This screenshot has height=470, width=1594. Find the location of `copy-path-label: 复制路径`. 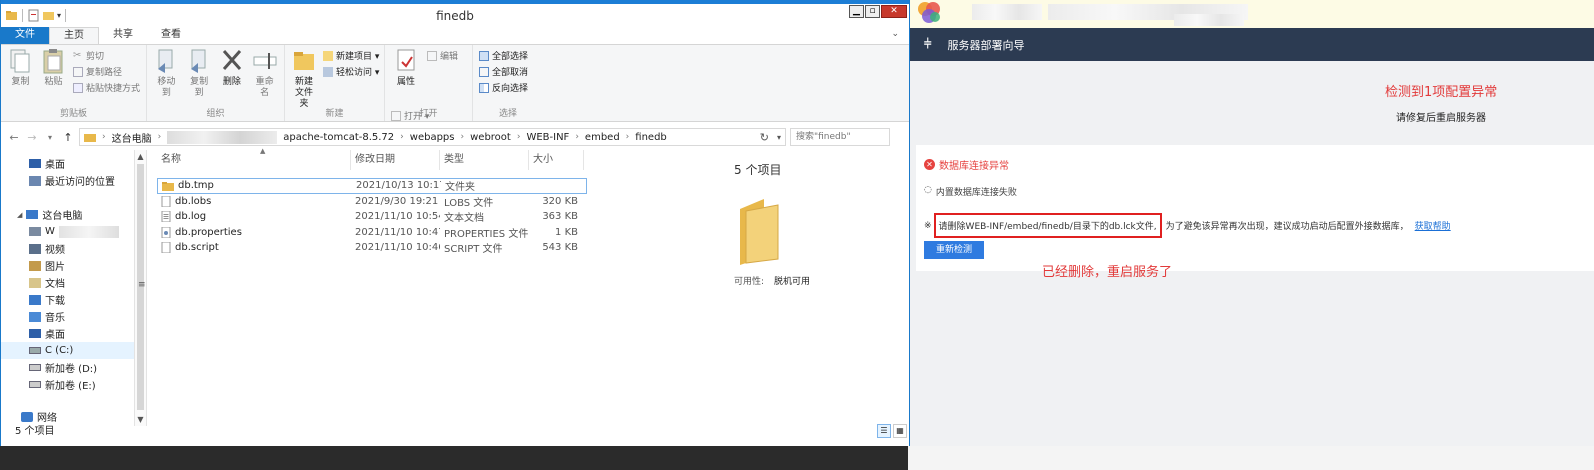

copy-path-label: 复制路径 is located at coordinates (103, 73).